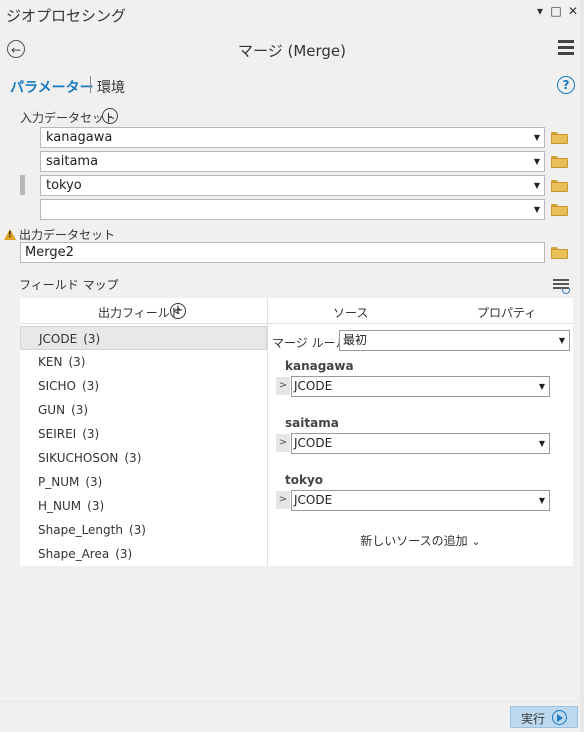 Image resolution: width=584 pixels, height=732 pixels. Describe the element at coordinates (319, 366) in the screenshot. I see `source-name: kanagawa` at that location.